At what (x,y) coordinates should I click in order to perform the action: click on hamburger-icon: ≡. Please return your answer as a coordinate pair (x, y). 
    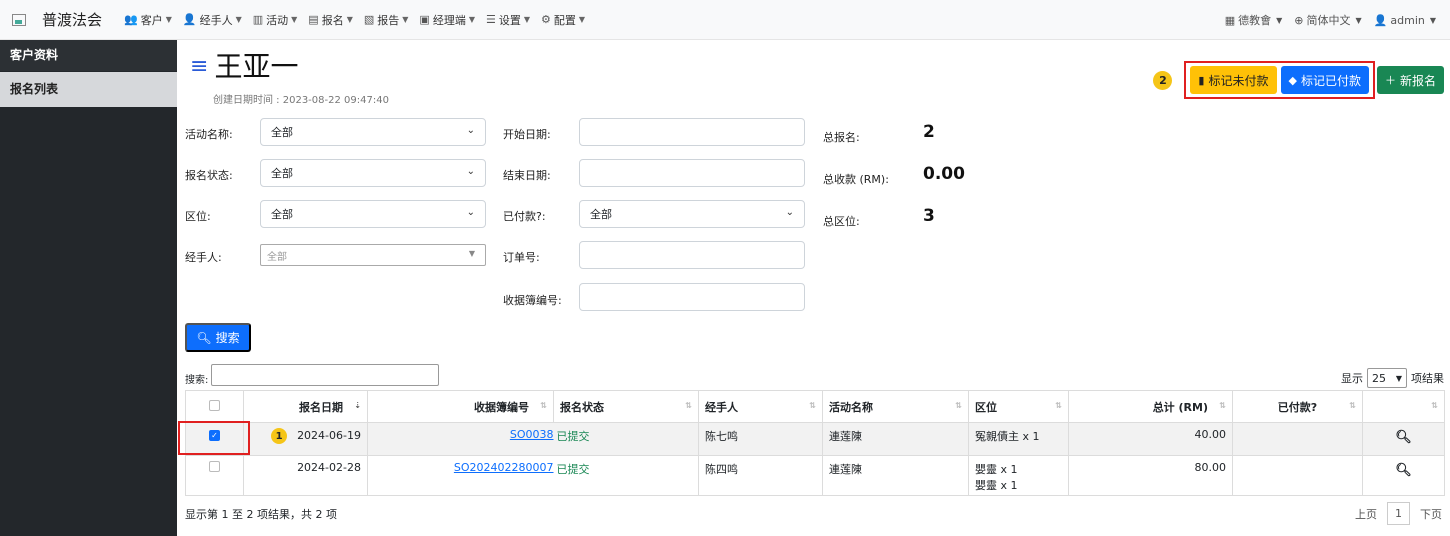
    Looking at the image, I should click on (199, 67).